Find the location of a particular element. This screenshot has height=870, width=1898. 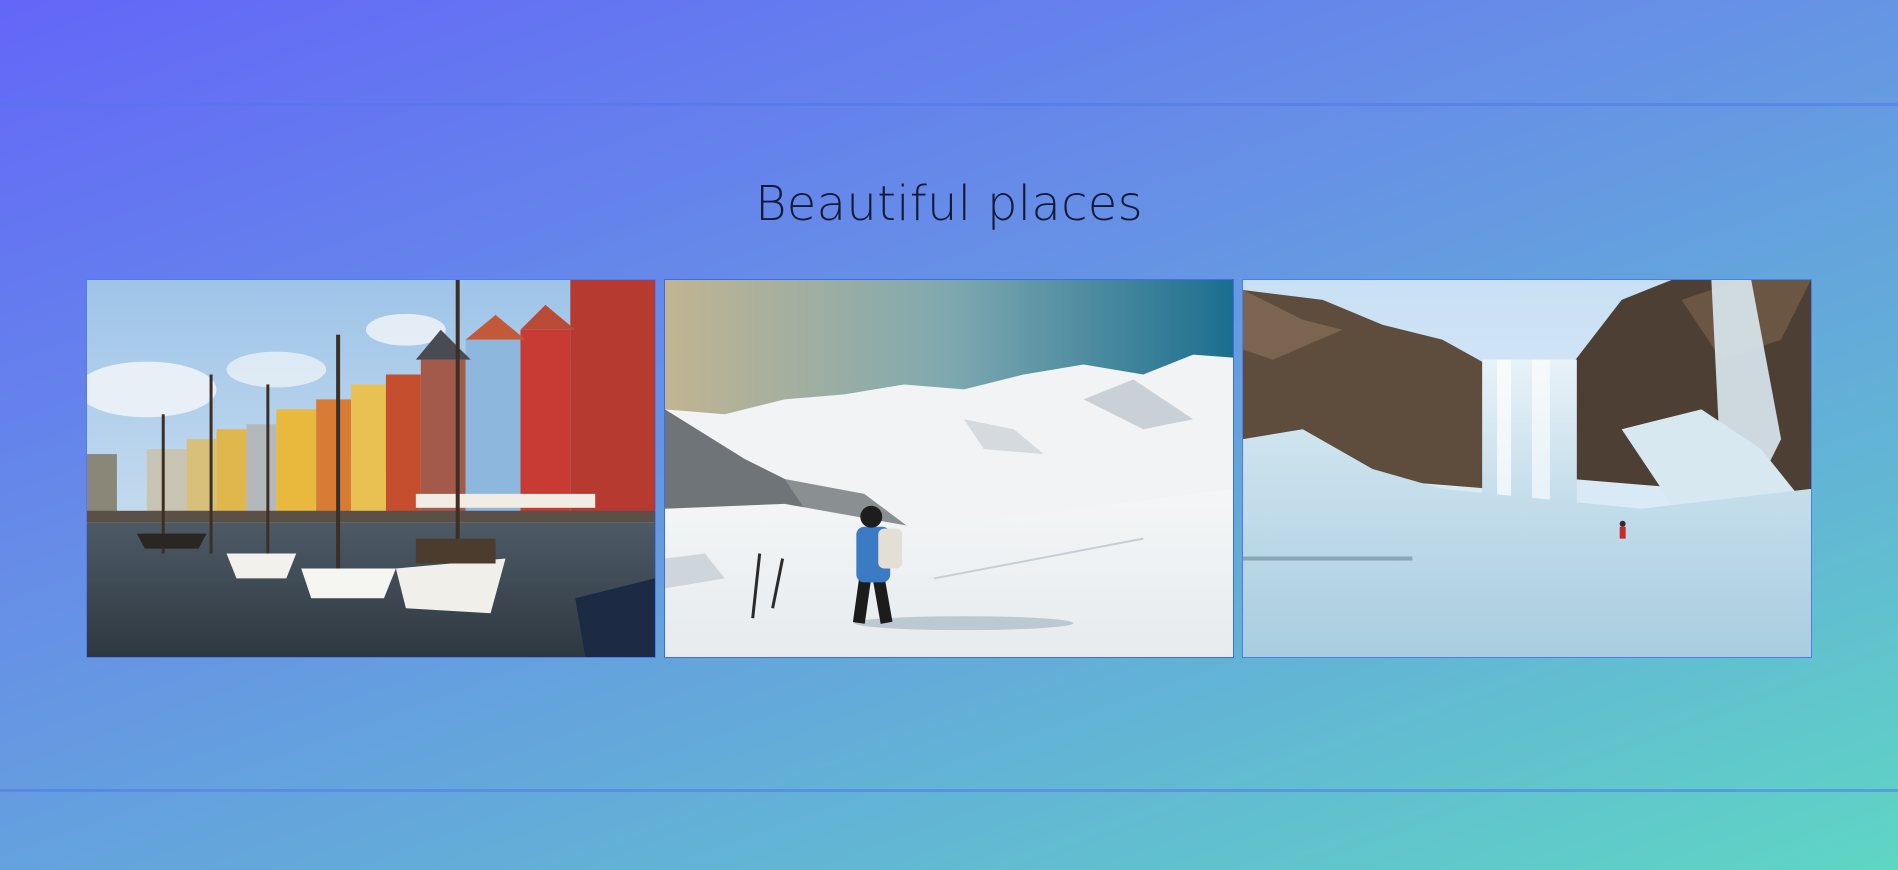

hiker-image is located at coordinates (949, 468).